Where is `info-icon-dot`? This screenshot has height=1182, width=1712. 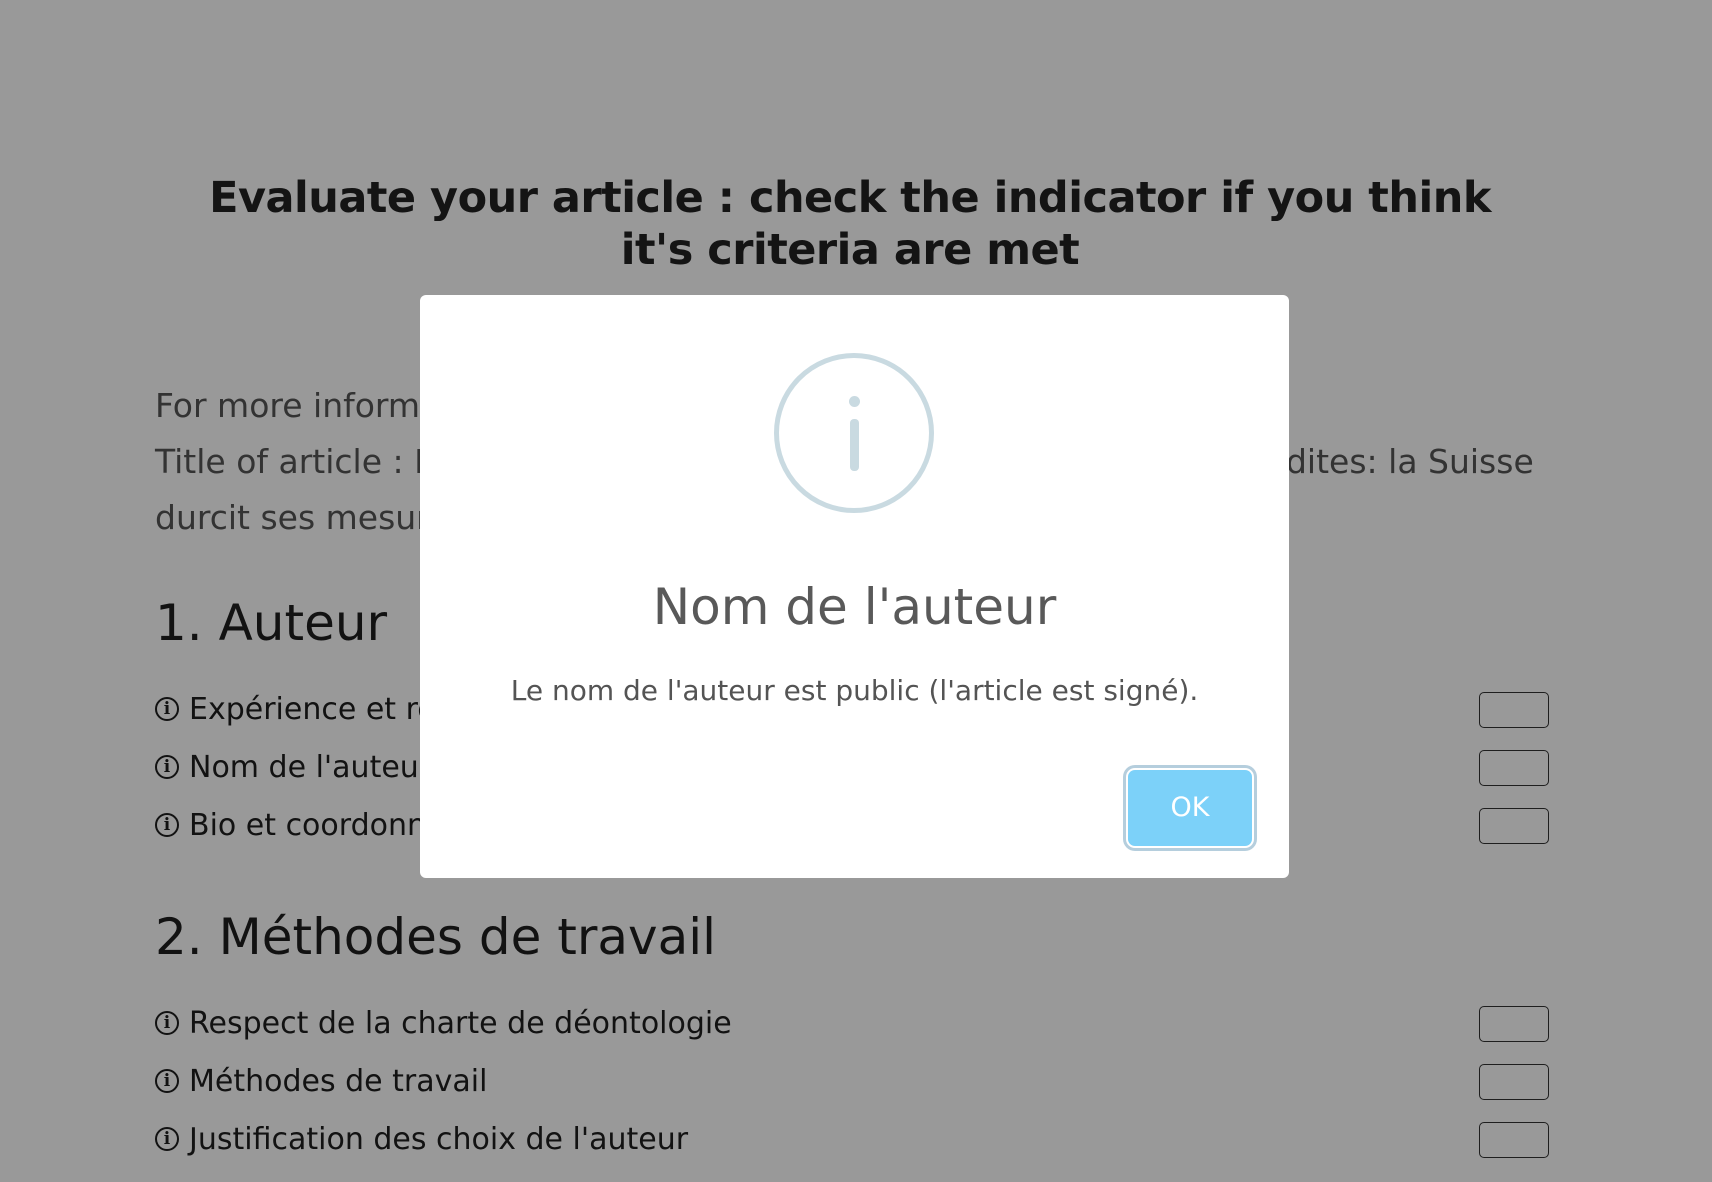 info-icon-dot is located at coordinates (854, 401).